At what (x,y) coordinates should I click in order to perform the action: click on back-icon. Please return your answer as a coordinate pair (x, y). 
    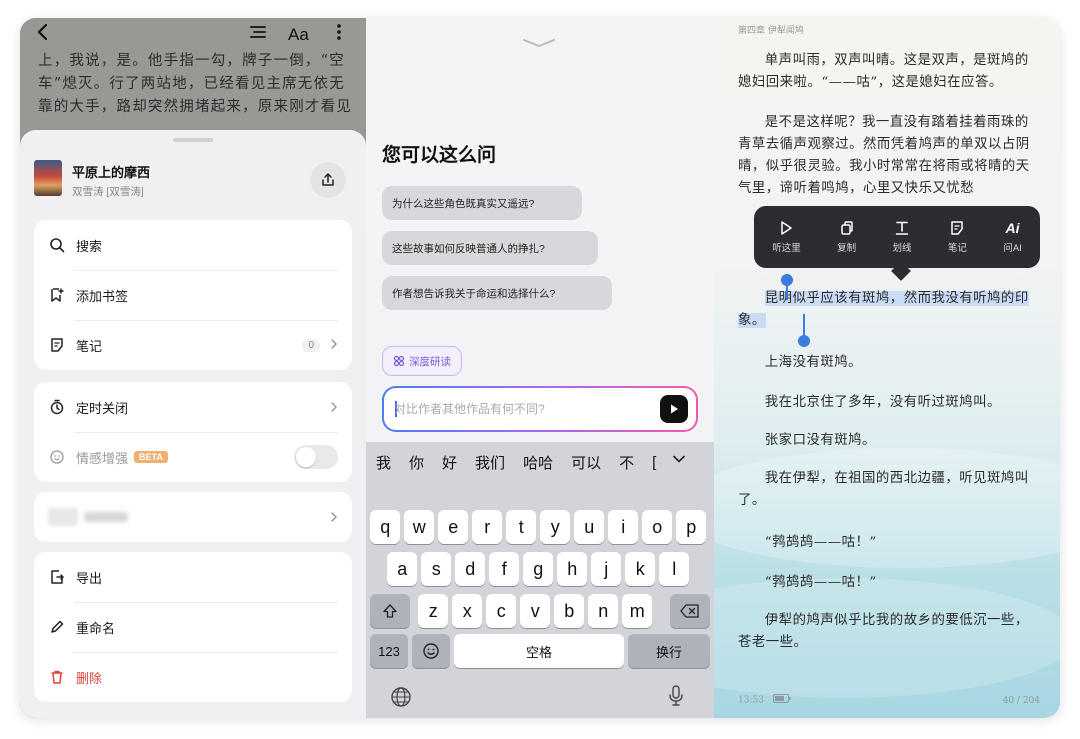
    Looking at the image, I should click on (43, 35).